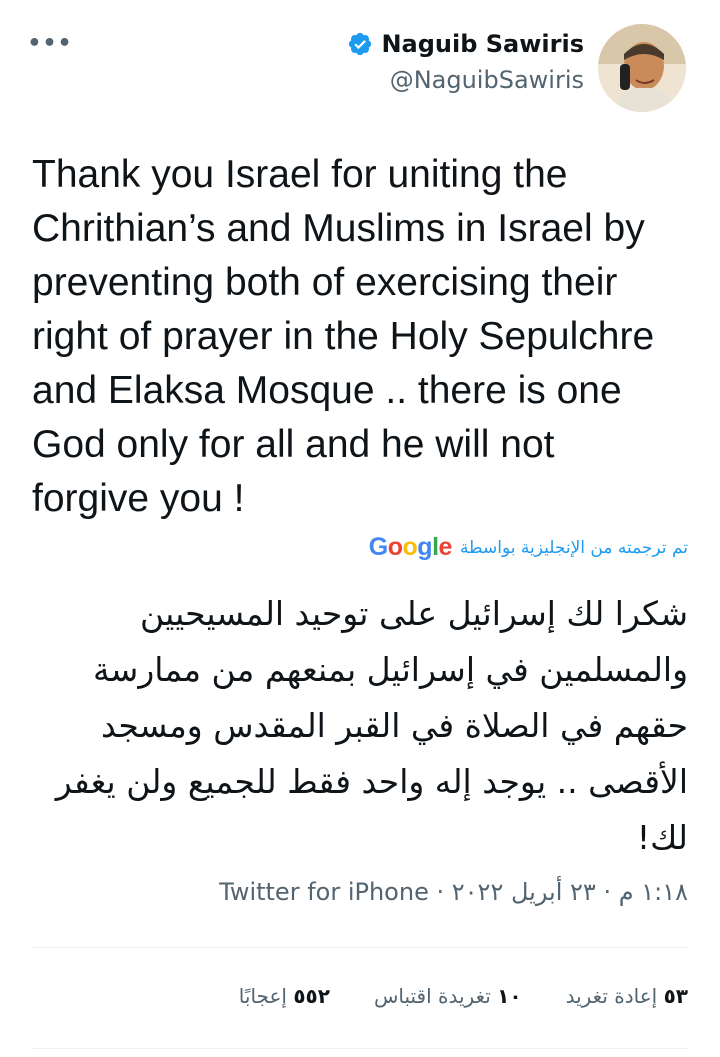 This screenshot has height=1057, width=720. What do you see at coordinates (574, 548) in the screenshot?
I see `translated-by-label: تم ترجمته من الإنجليزية بواسطة` at bounding box center [574, 548].